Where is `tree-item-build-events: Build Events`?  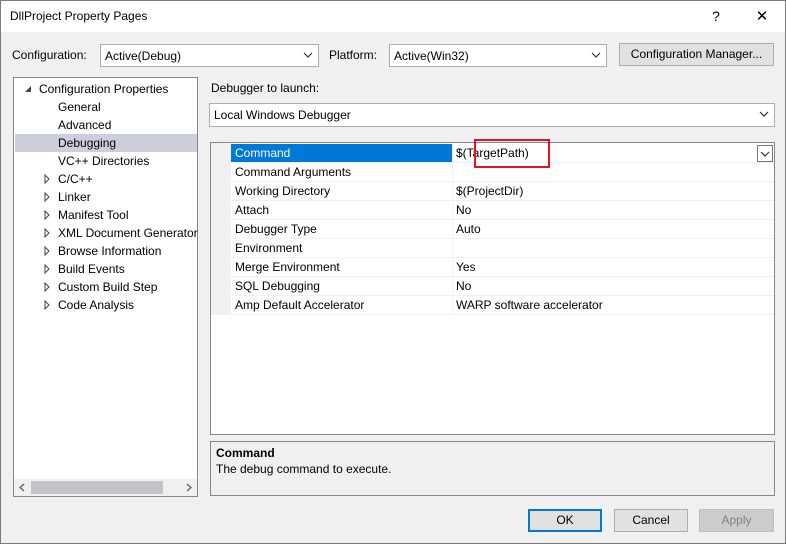
tree-item-build-events: Build Events is located at coordinates (91, 269).